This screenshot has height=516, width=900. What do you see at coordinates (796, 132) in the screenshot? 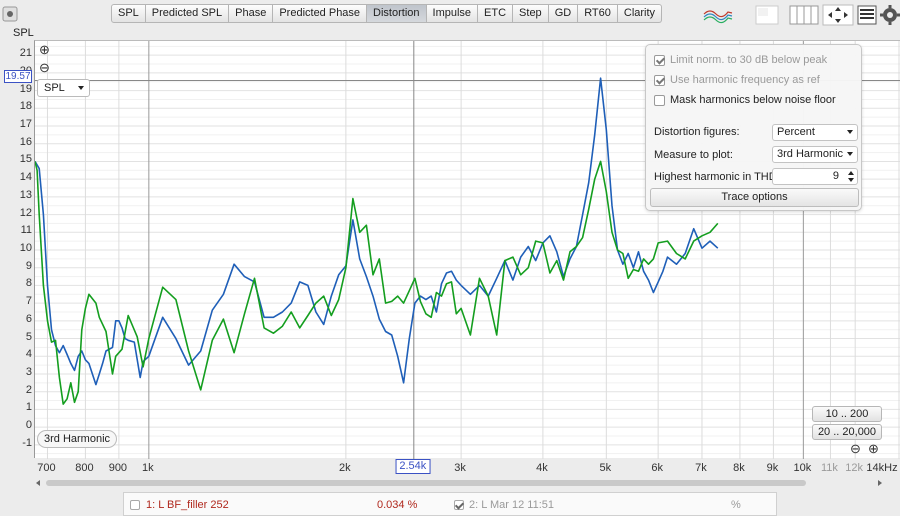
I see `distortion-figures-value: Percent` at bounding box center [796, 132].